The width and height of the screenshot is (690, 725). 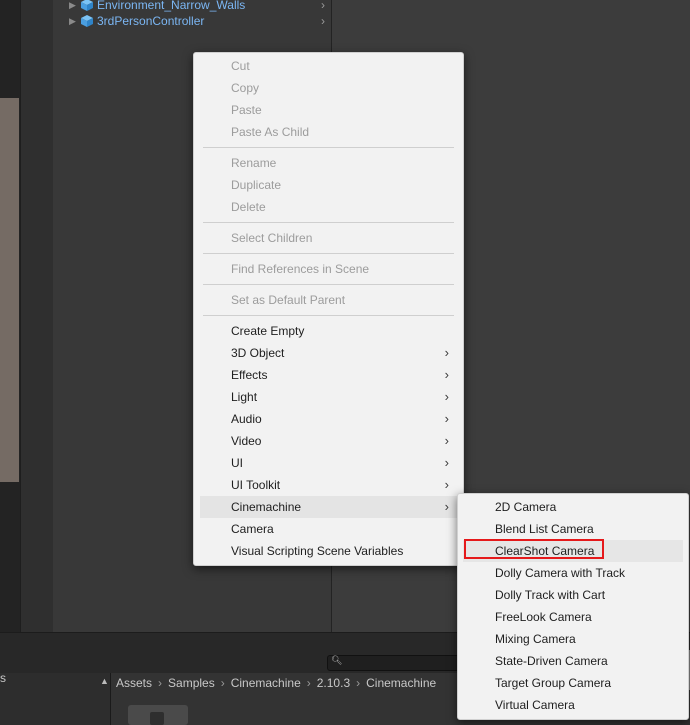 I want to click on menu-item-delete: Delete, so click(x=328, y=207).